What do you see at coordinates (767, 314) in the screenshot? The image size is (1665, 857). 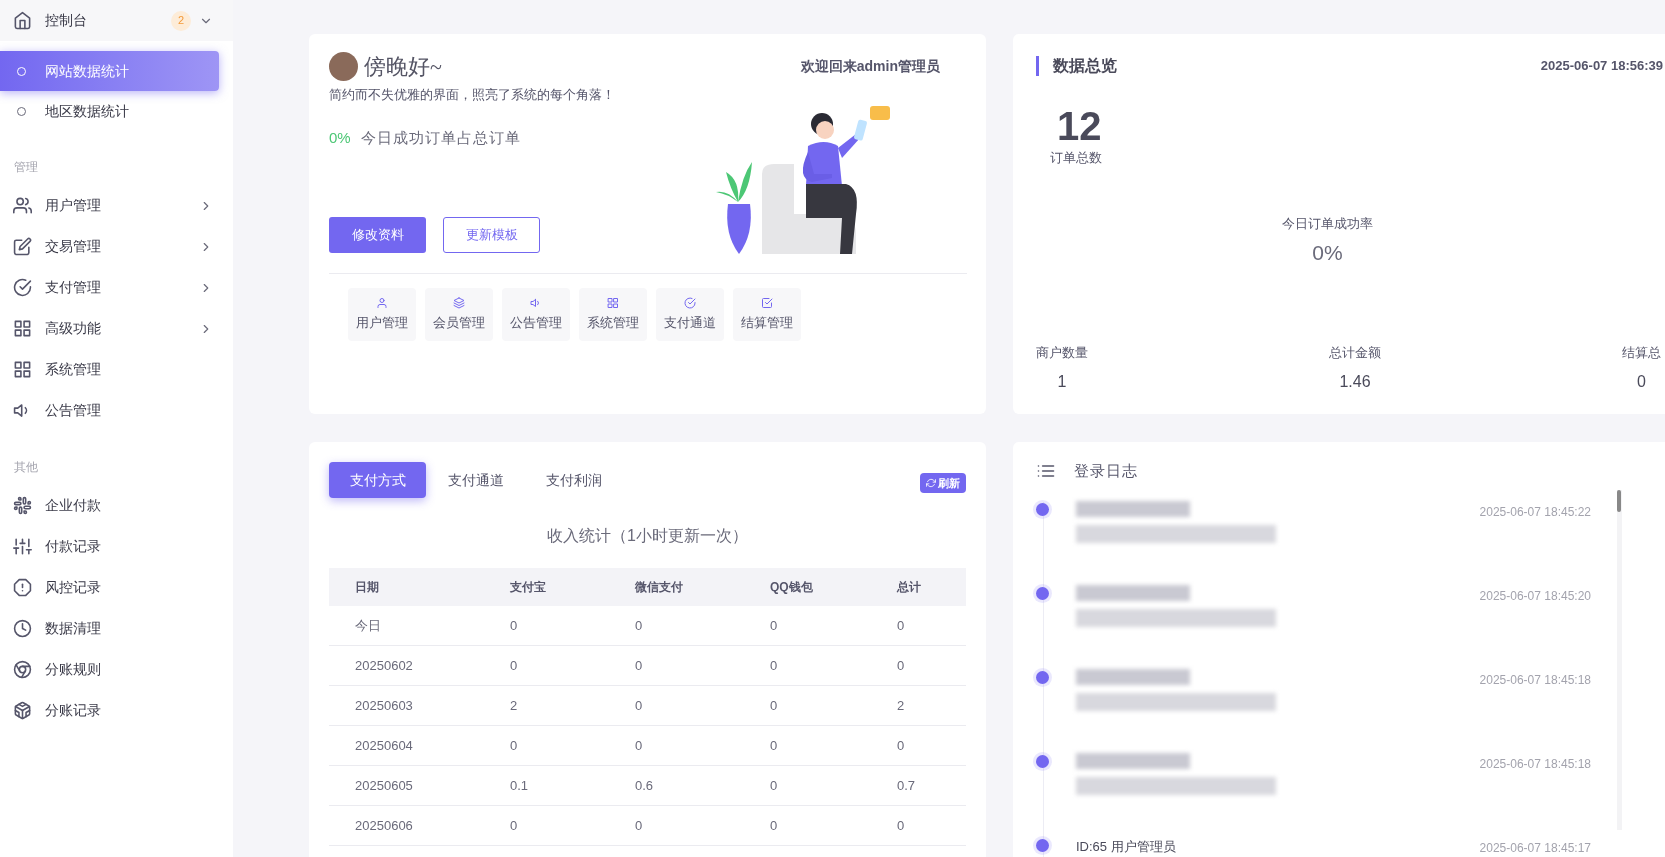 I see `shortcut-tile: 结算管理` at bounding box center [767, 314].